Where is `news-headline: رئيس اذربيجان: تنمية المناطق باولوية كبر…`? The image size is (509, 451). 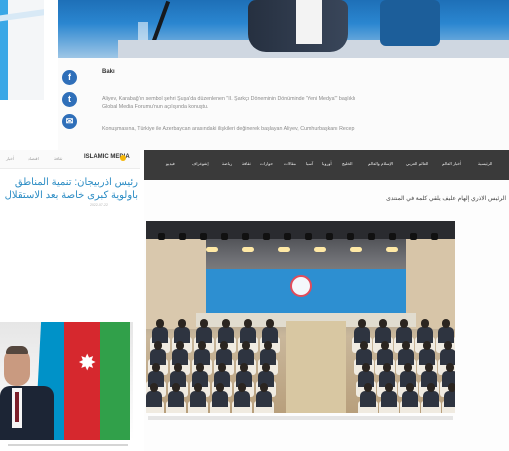
news-headline: رئيس اذربيجان: تنمية المناطق باولوية كبر… is located at coordinates (69, 189).